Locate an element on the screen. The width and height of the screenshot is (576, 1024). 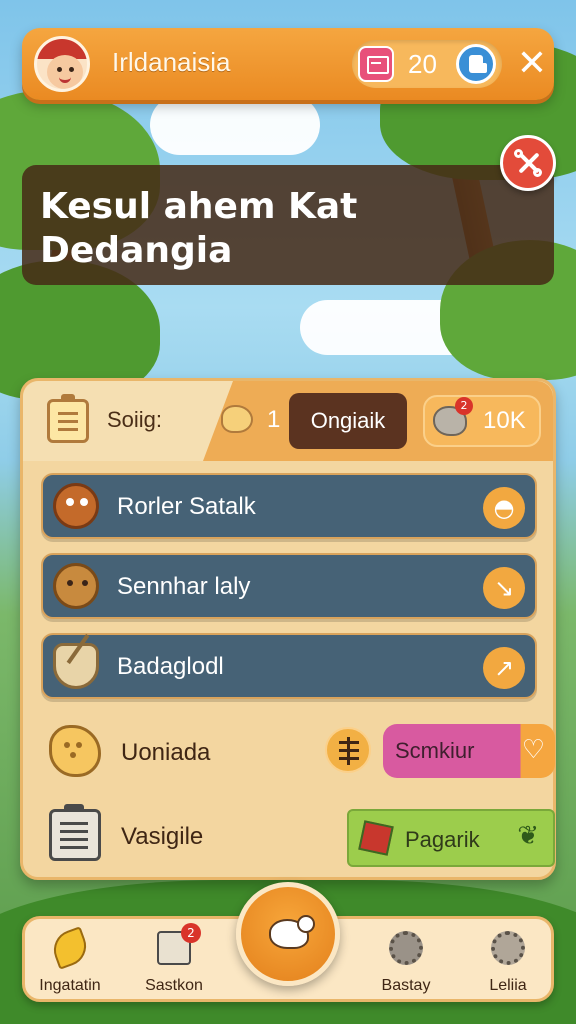
quest-banner: Kesul ahem Kat Dedangia is located at coordinates (288, 225).